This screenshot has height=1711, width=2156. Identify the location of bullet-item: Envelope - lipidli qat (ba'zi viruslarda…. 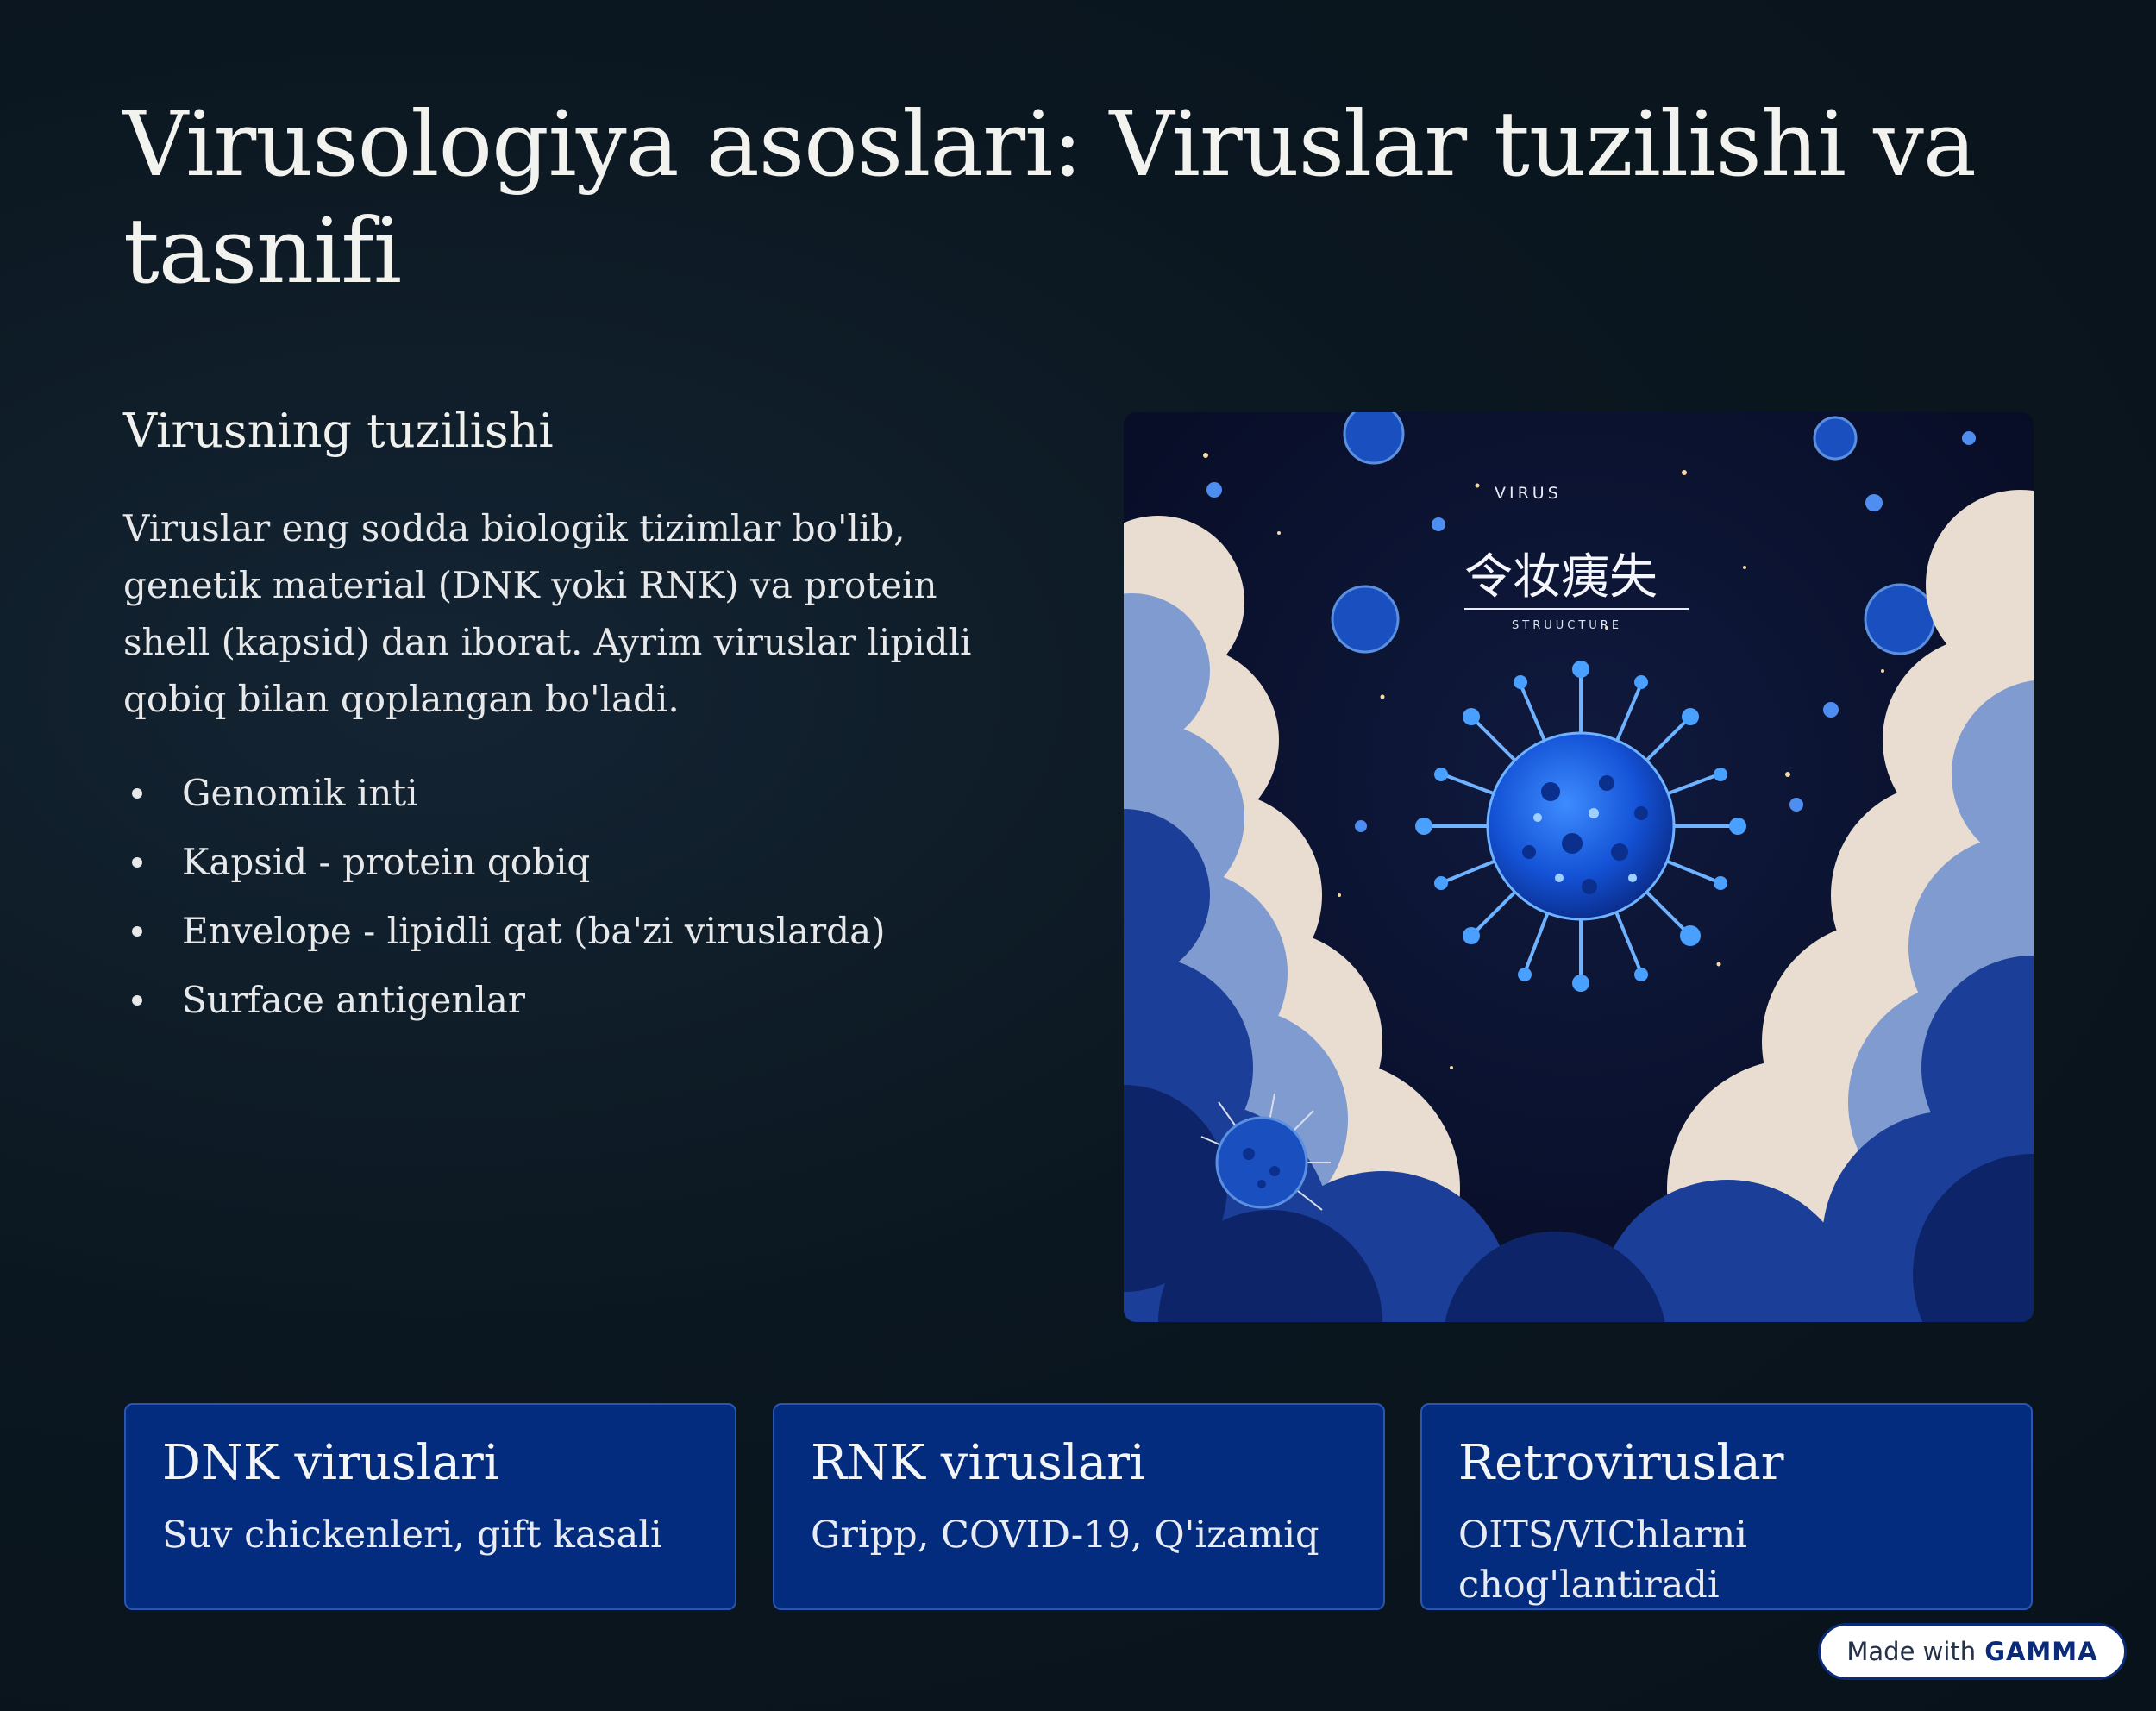
(571, 931).